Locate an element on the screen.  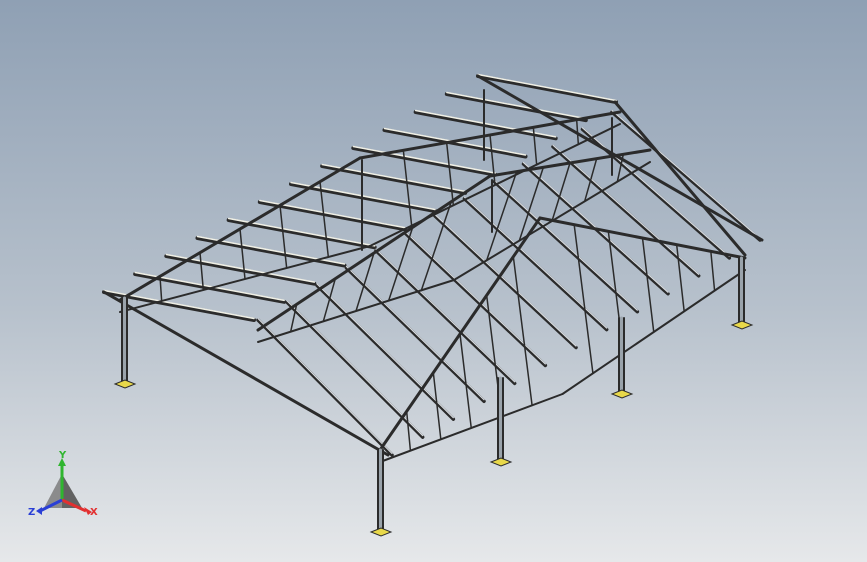
z-axis-label: Z is located at coordinates (31, 512).